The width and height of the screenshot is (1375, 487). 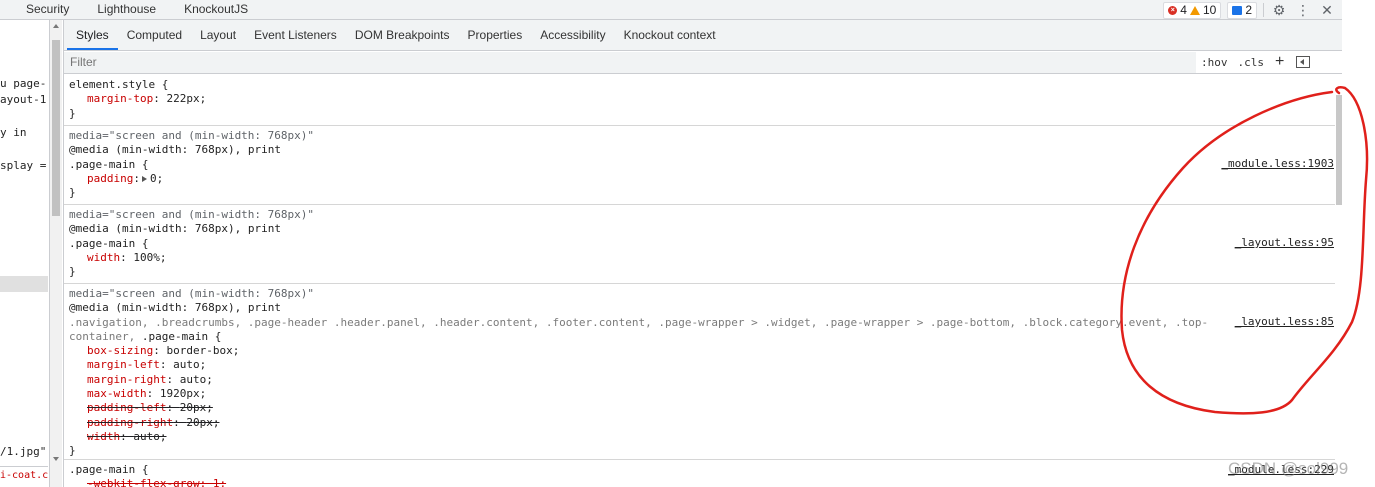 What do you see at coordinates (1173, 10) in the screenshot?
I see `error-icon: ×` at bounding box center [1173, 10].